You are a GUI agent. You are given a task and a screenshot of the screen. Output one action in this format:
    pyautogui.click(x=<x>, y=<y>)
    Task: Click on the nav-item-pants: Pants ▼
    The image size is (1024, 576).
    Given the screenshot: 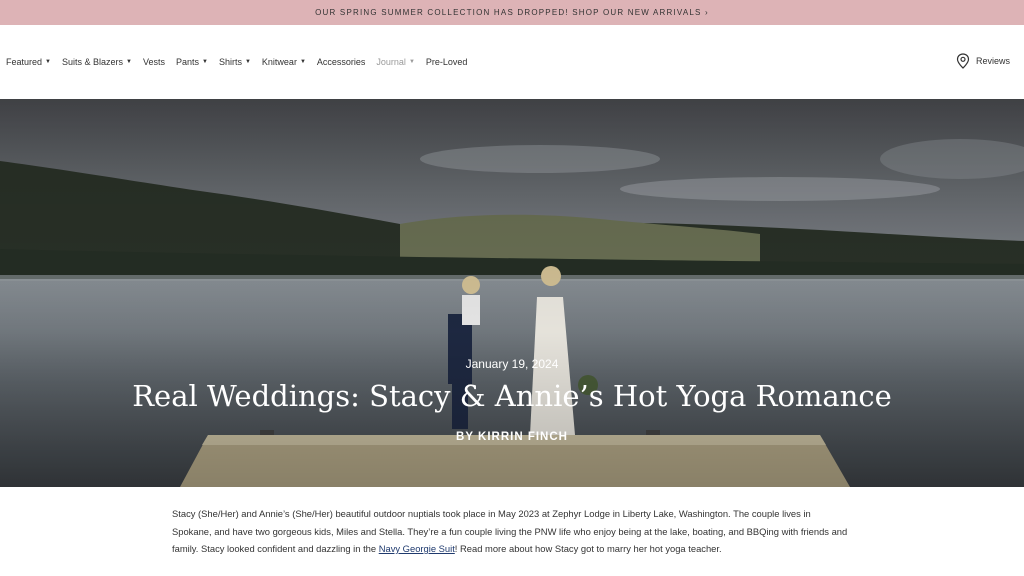 What is the action you would take?
    pyautogui.click(x=192, y=62)
    